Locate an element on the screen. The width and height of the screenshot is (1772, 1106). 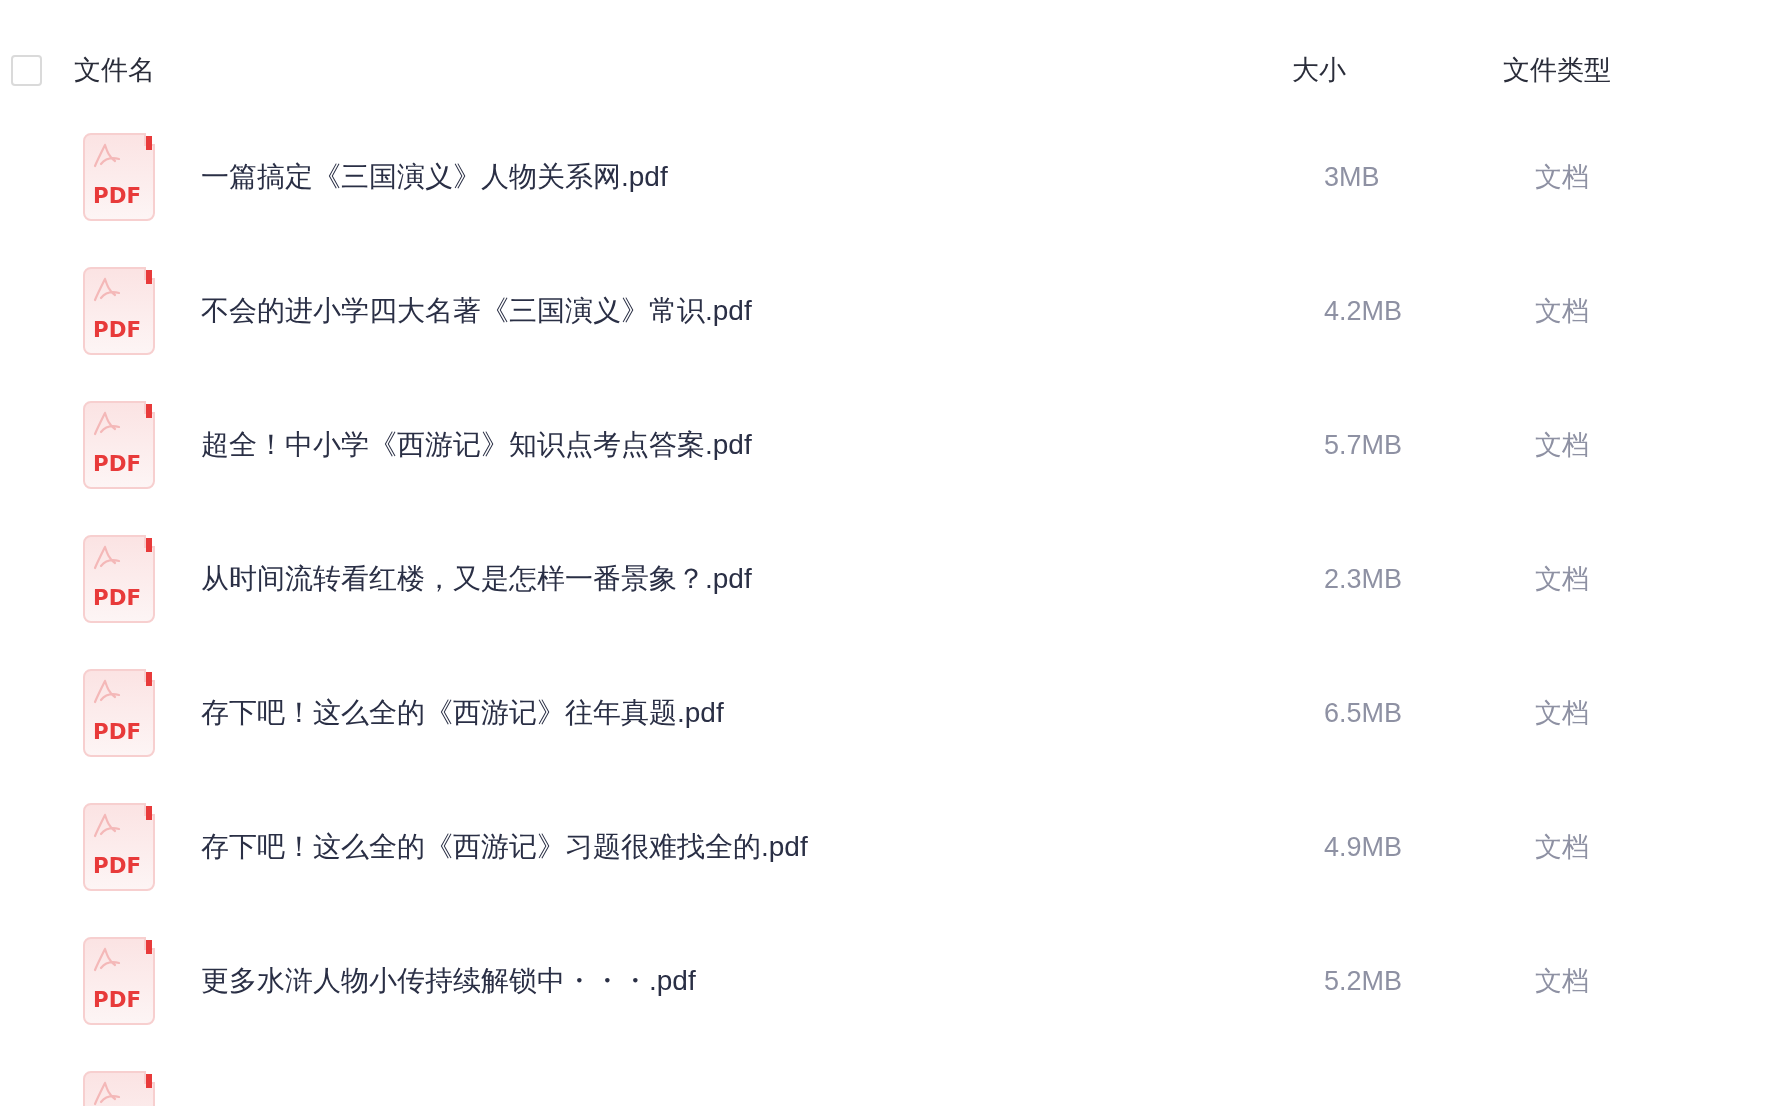
file-name: 一篇搞定《三国演义》人物关系网.pdf is located at coordinates (434, 176).